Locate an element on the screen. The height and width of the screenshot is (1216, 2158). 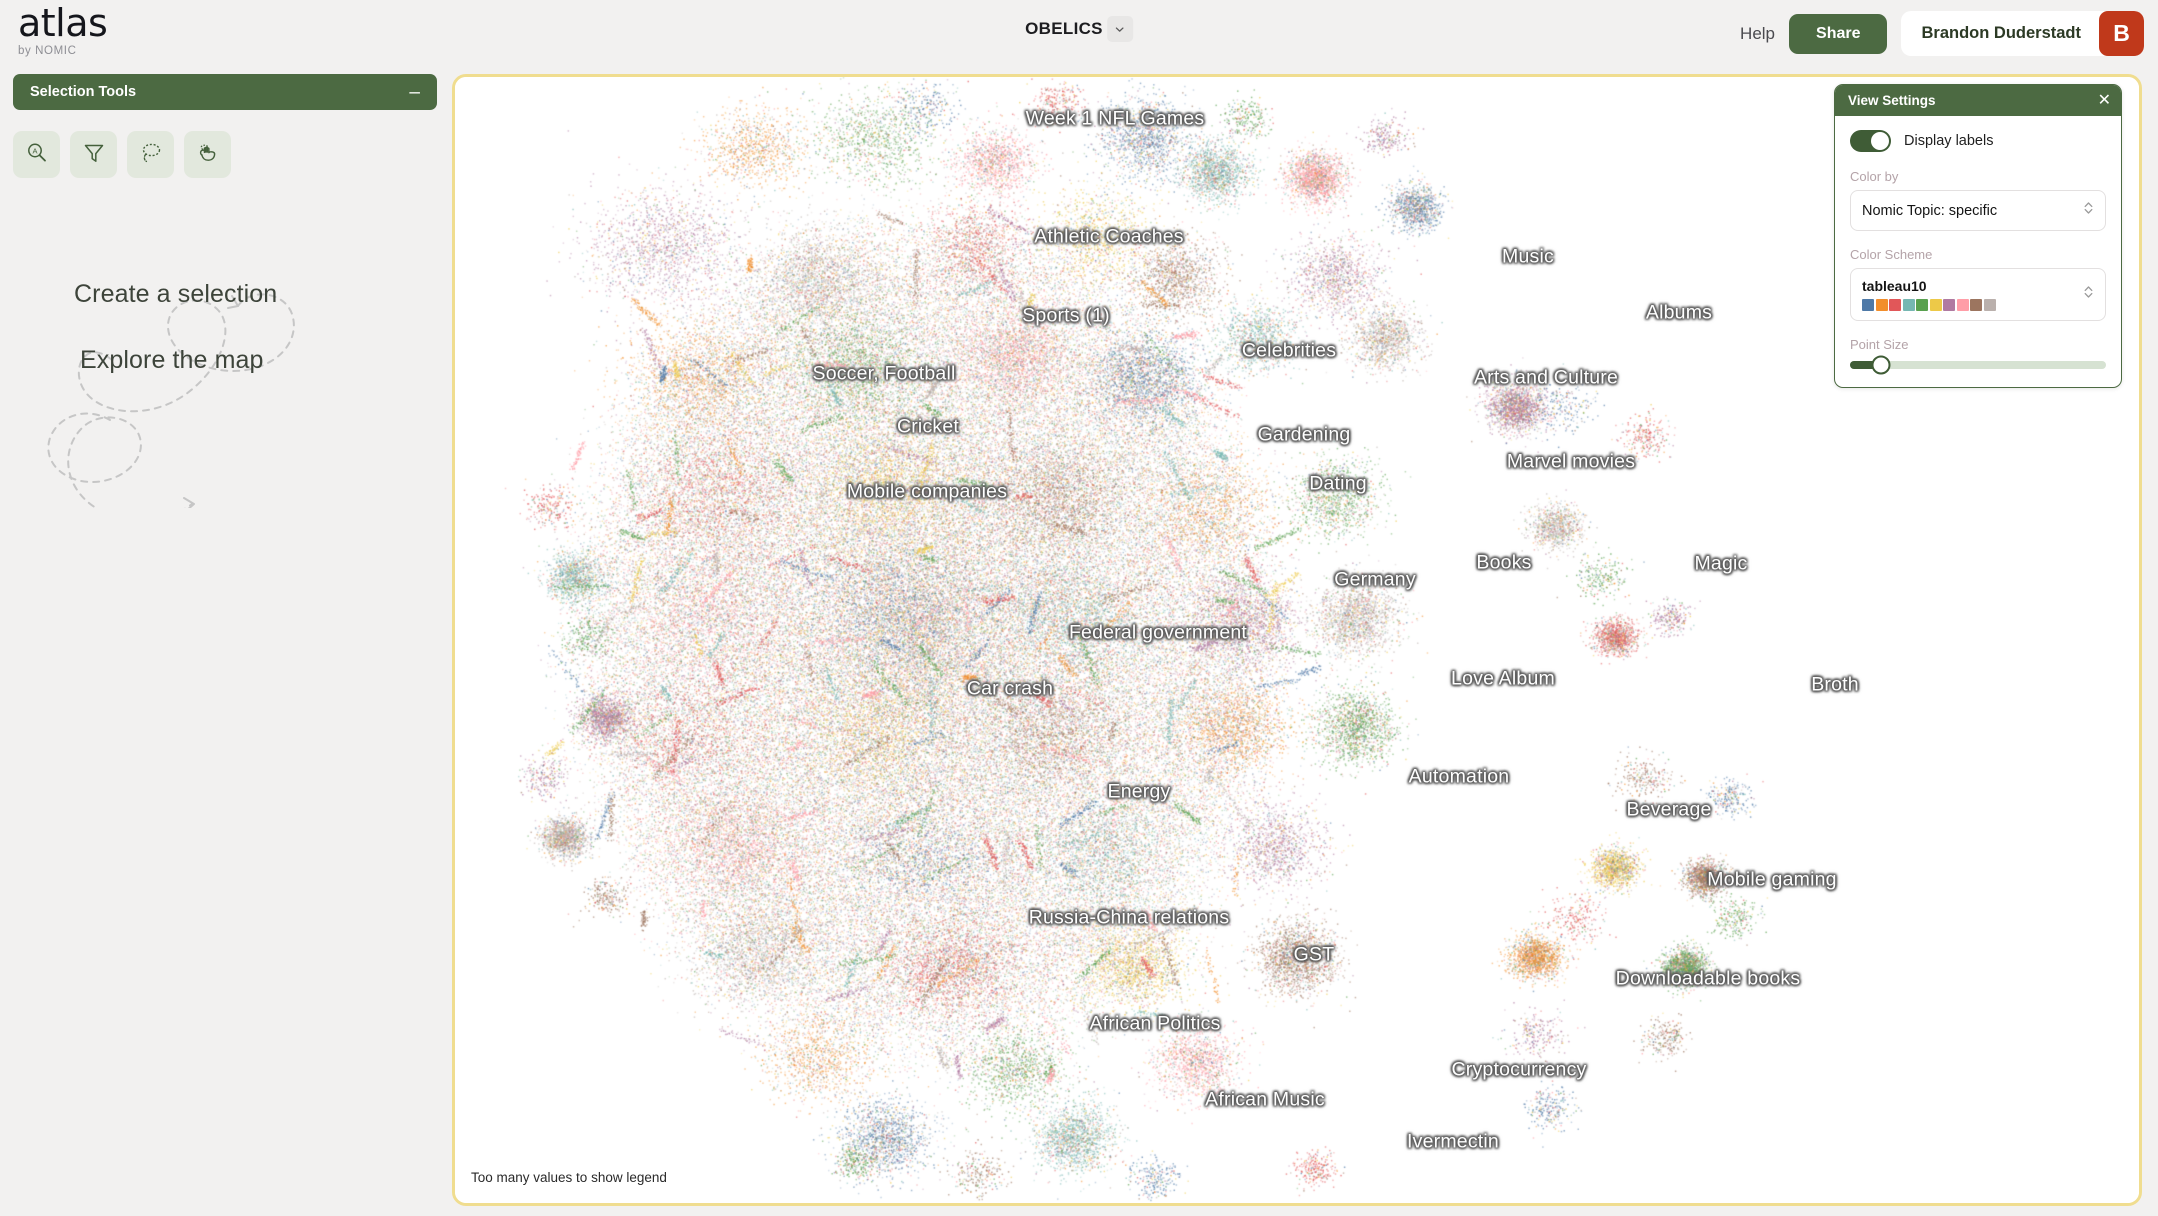
lasso-icon is located at coordinates (151, 154).